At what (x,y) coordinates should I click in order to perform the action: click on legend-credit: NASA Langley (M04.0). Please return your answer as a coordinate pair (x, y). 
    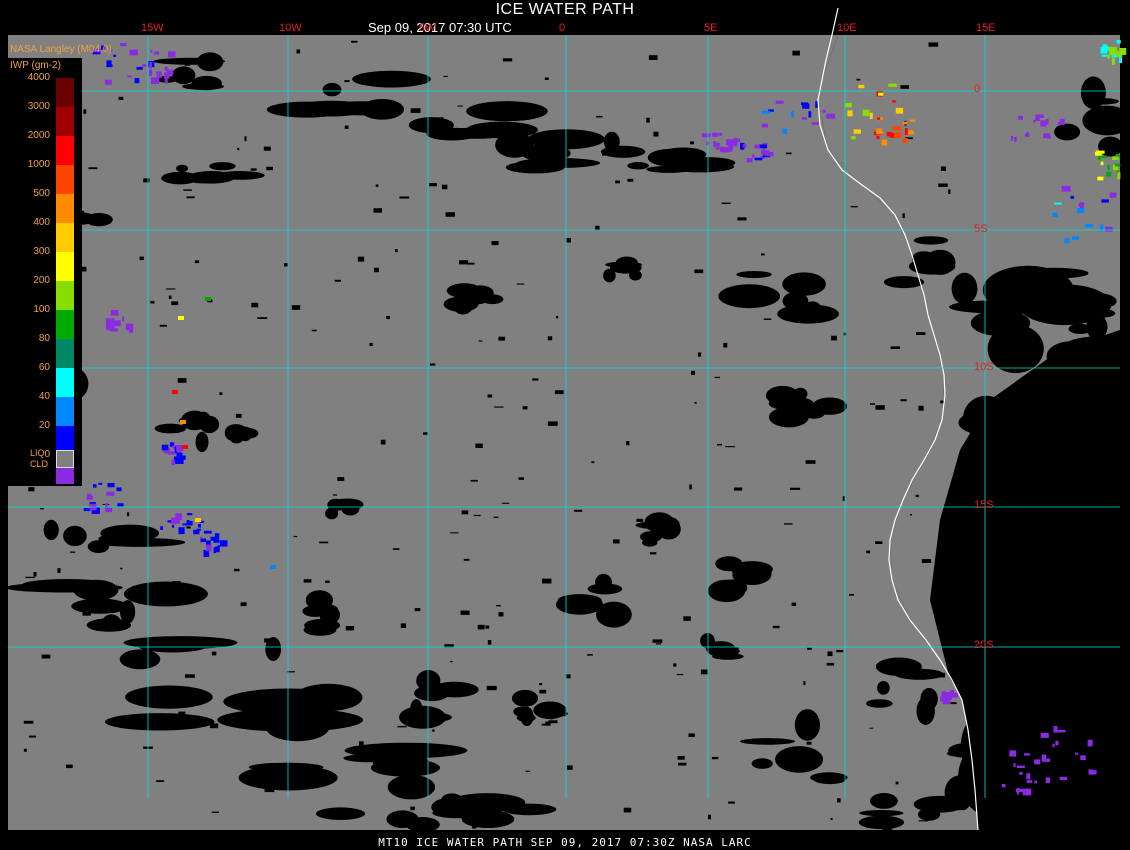
    Looking at the image, I should click on (61, 49).